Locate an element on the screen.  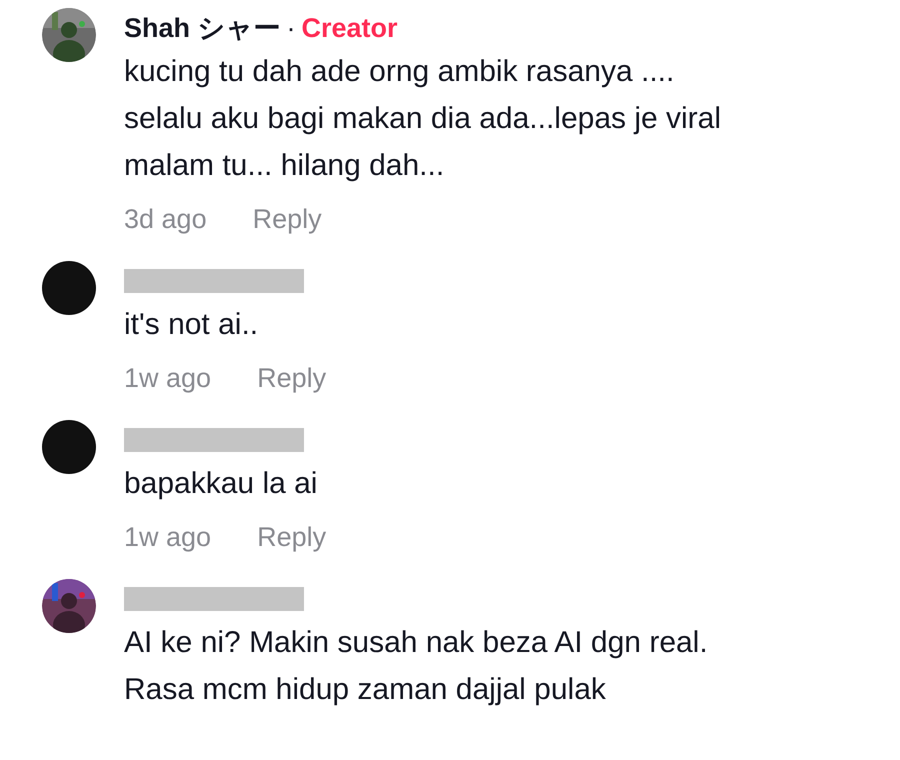
comment-text: AI ke ni? Makin susah nak beza AI dgn real. Rasa mcm hidup zaman dajjal pulak is located at coordinates (416, 666).